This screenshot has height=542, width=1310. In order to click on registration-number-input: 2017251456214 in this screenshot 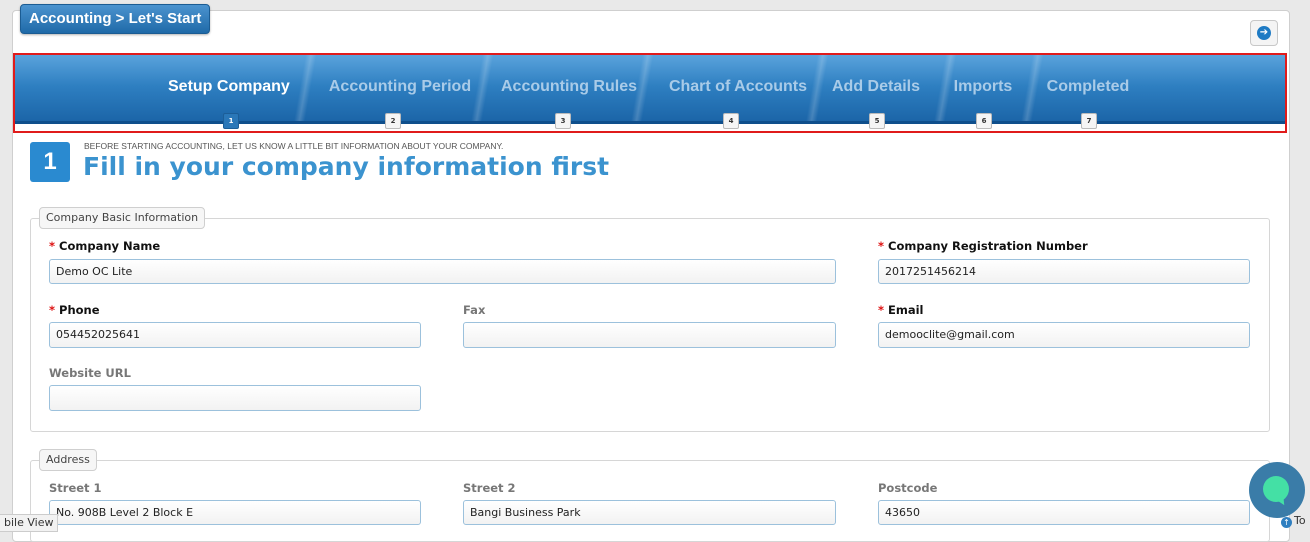, I will do `click(1064, 271)`.